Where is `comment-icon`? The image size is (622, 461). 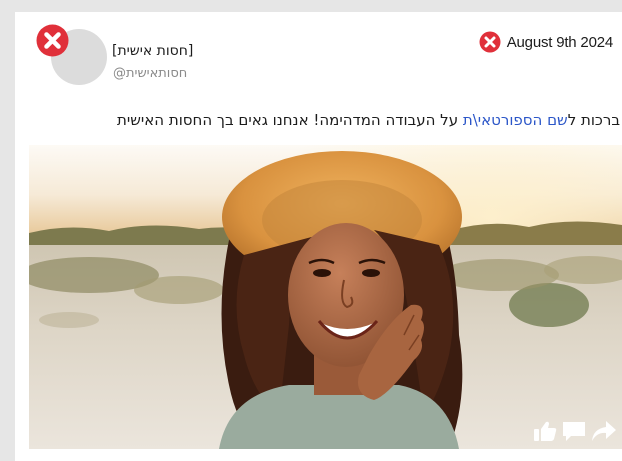
comment-icon is located at coordinates (574, 431).